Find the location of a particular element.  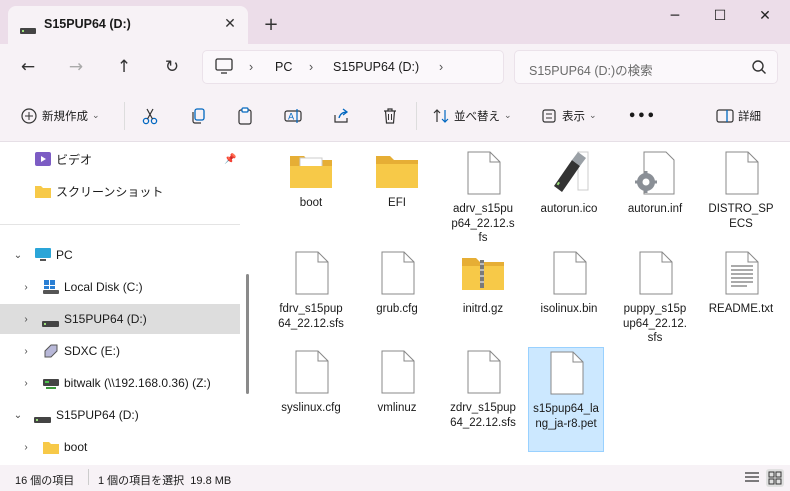

sidebar-item-label: S15PUP64 (D:) is located at coordinates (105, 319).